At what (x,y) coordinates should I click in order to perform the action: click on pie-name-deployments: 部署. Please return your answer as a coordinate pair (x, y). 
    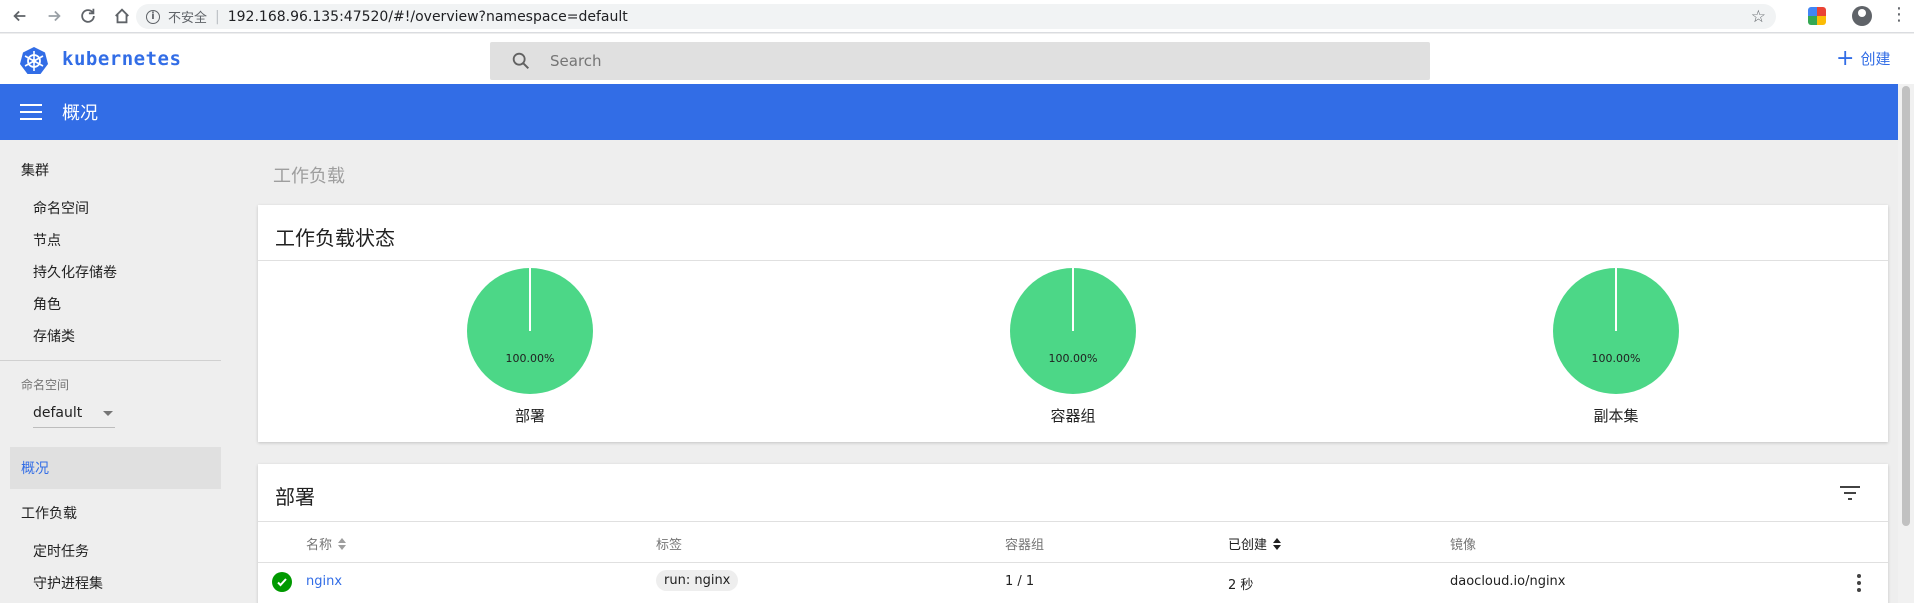
    Looking at the image, I should click on (529, 416).